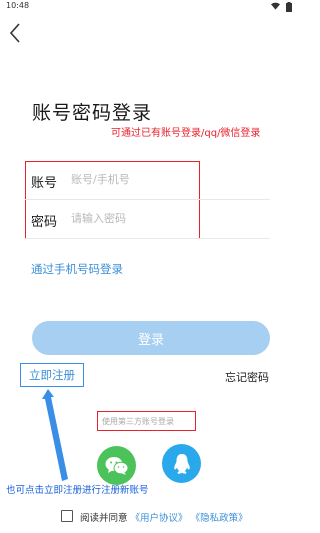 The image size is (320, 533). What do you see at coordinates (150, 7) in the screenshot?
I see `status-bar: 10:48` at bounding box center [150, 7].